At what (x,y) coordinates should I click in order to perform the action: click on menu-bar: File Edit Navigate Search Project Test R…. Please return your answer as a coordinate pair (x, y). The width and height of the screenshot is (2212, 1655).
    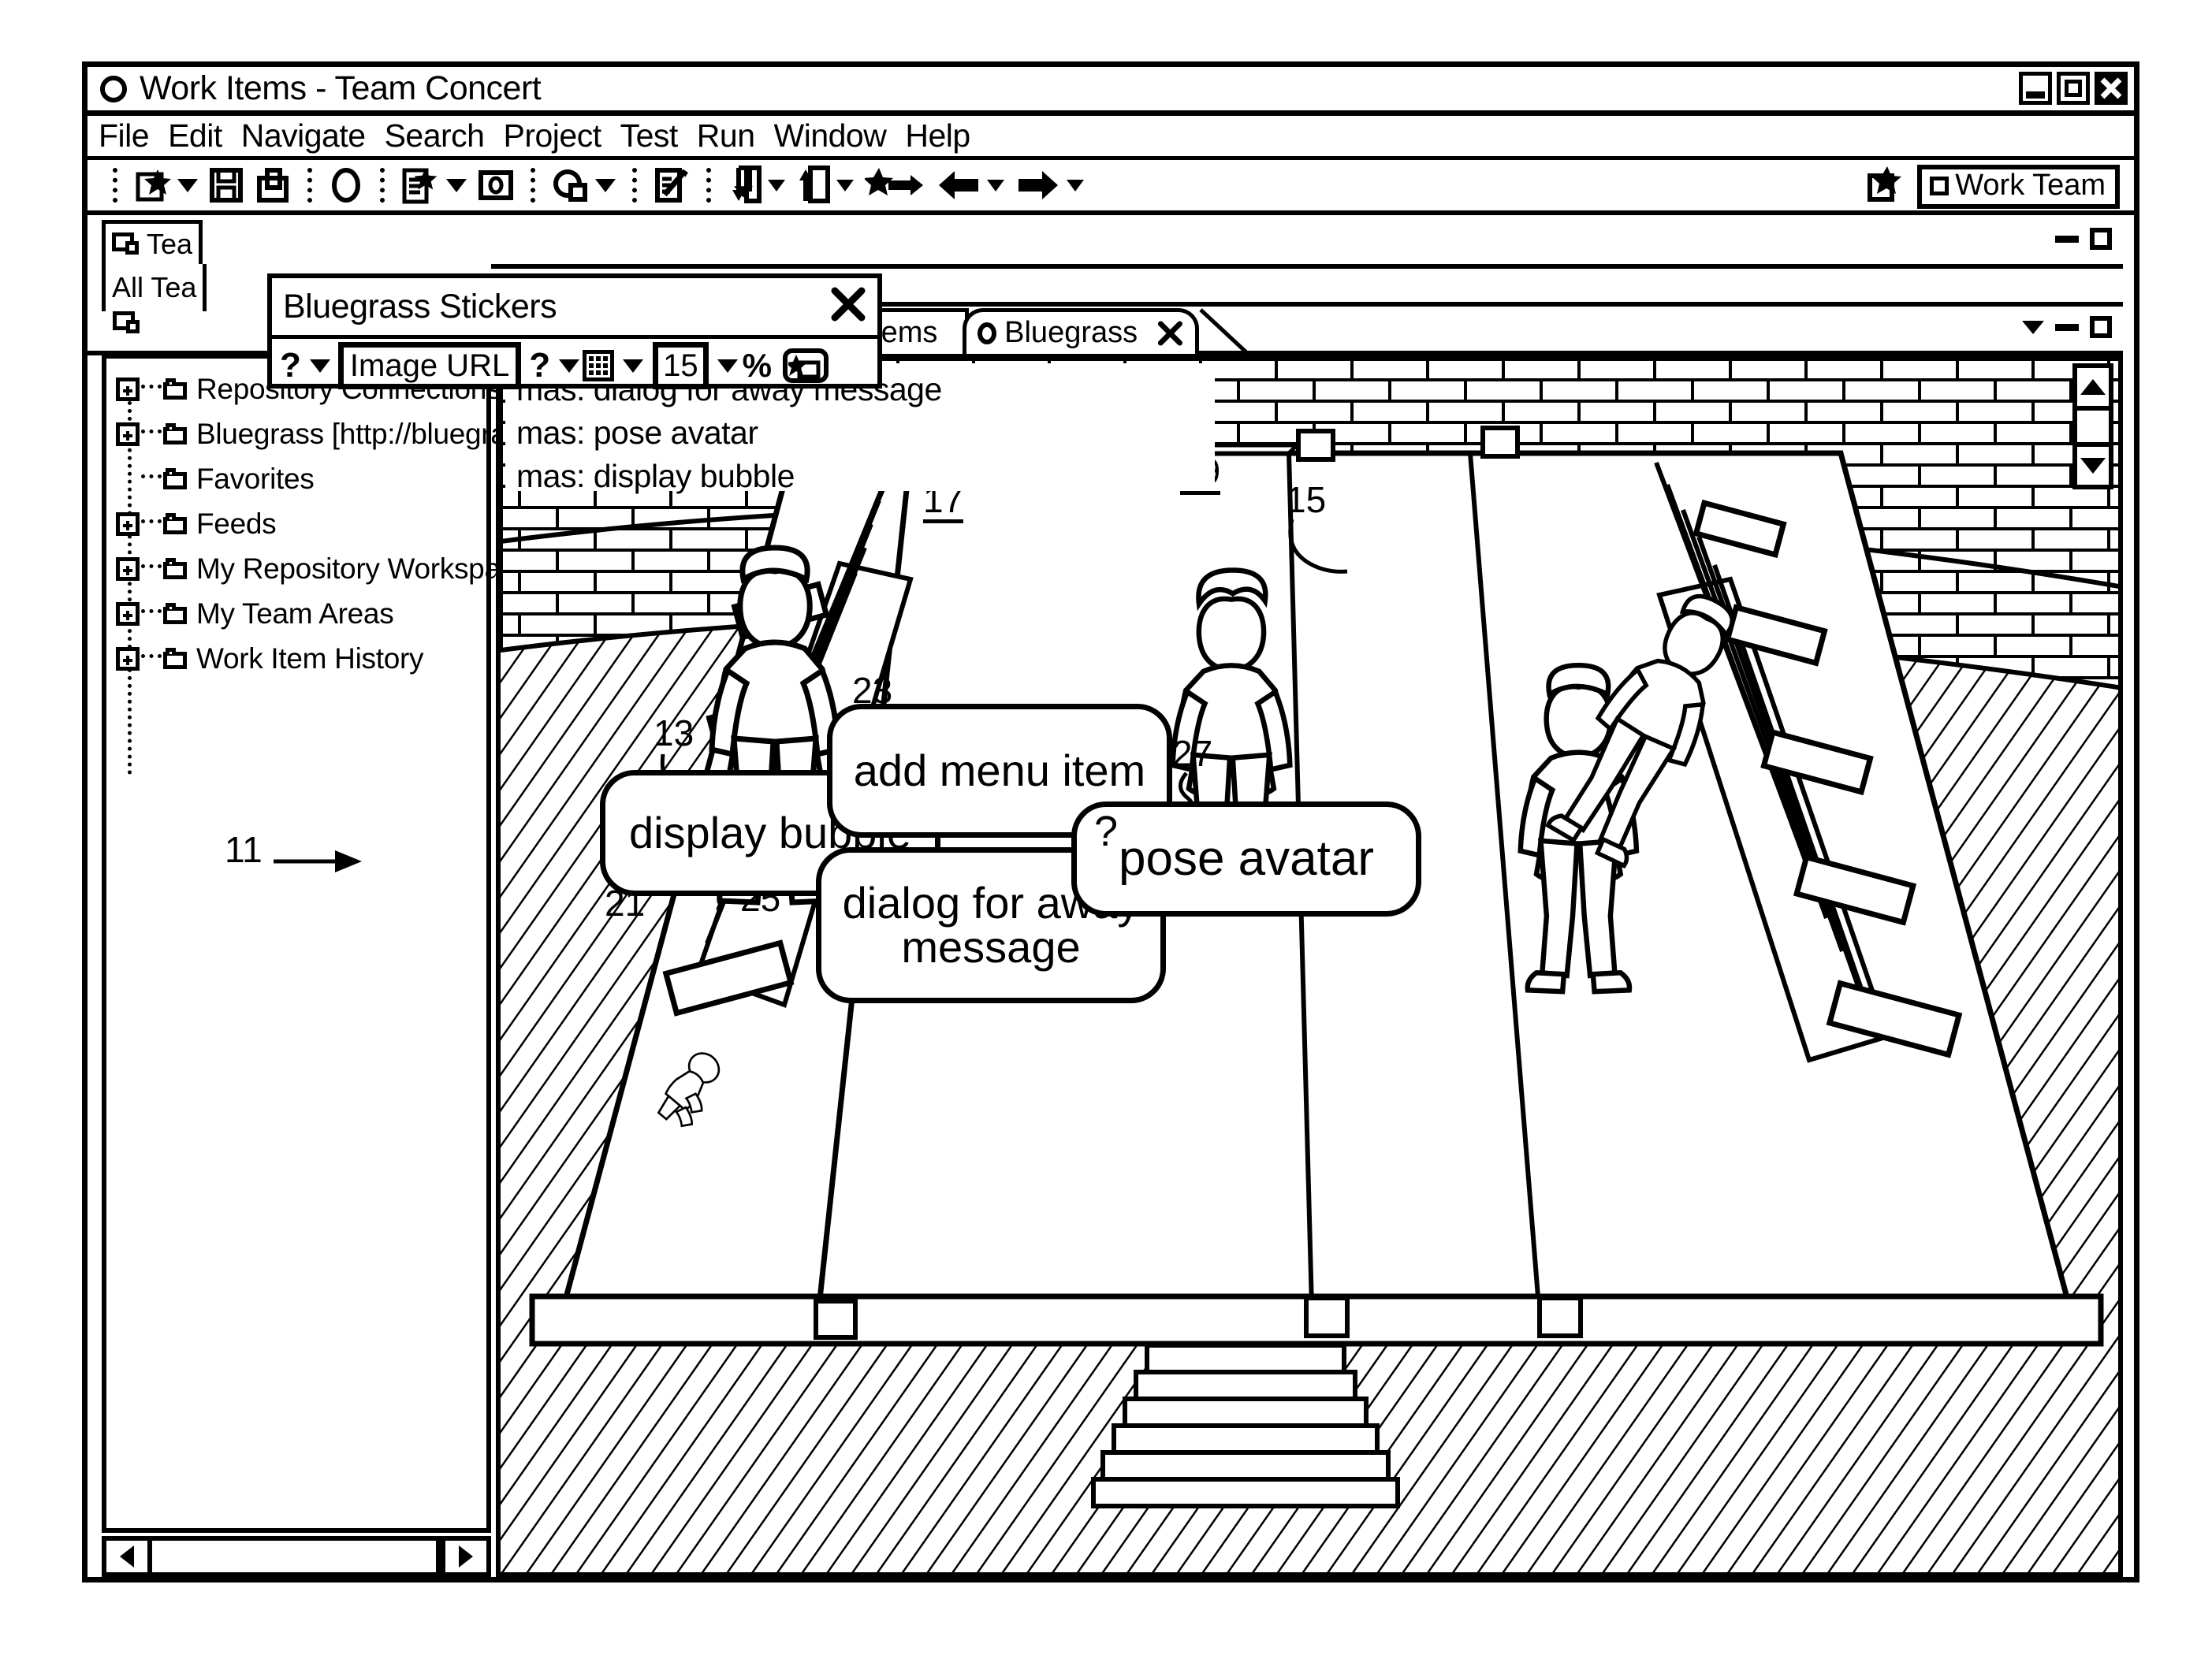
    Looking at the image, I should click on (1111, 138).